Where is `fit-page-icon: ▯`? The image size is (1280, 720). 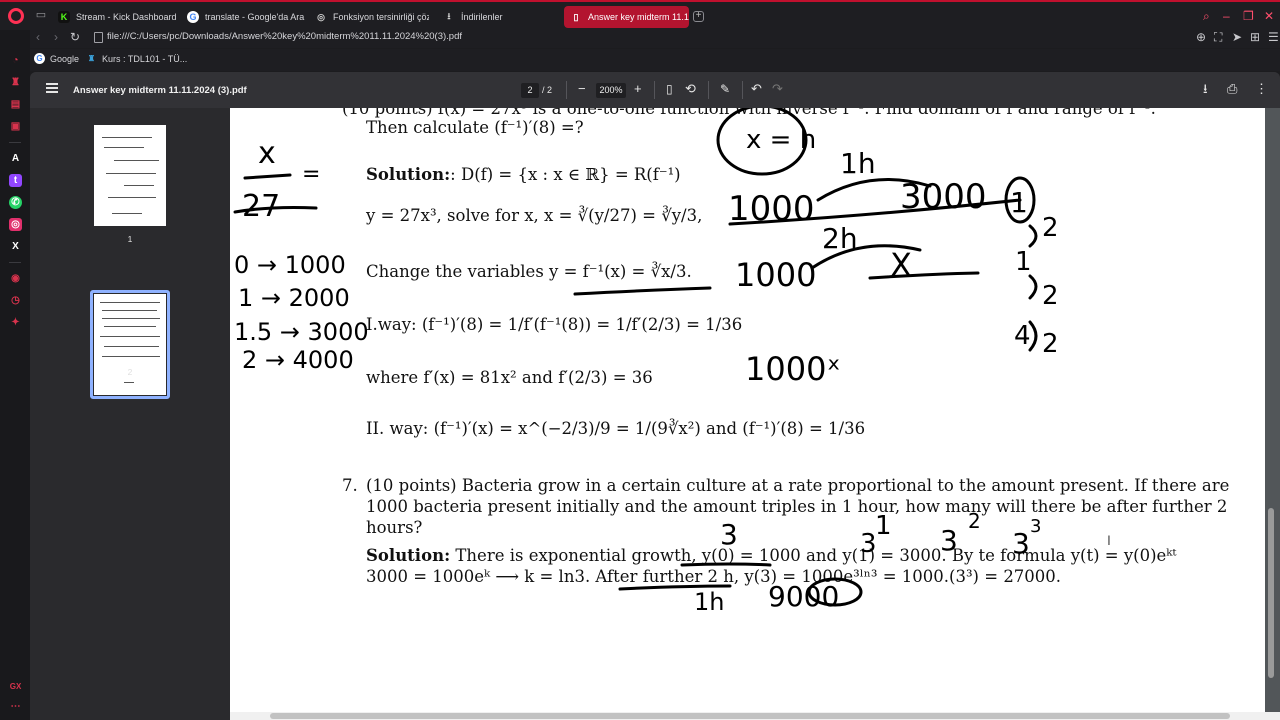 fit-page-icon: ▯ is located at coordinates (669, 89).